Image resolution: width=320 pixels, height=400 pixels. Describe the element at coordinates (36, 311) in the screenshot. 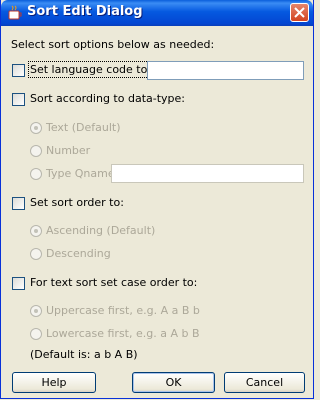

I see `radio-uppercase-first` at that location.